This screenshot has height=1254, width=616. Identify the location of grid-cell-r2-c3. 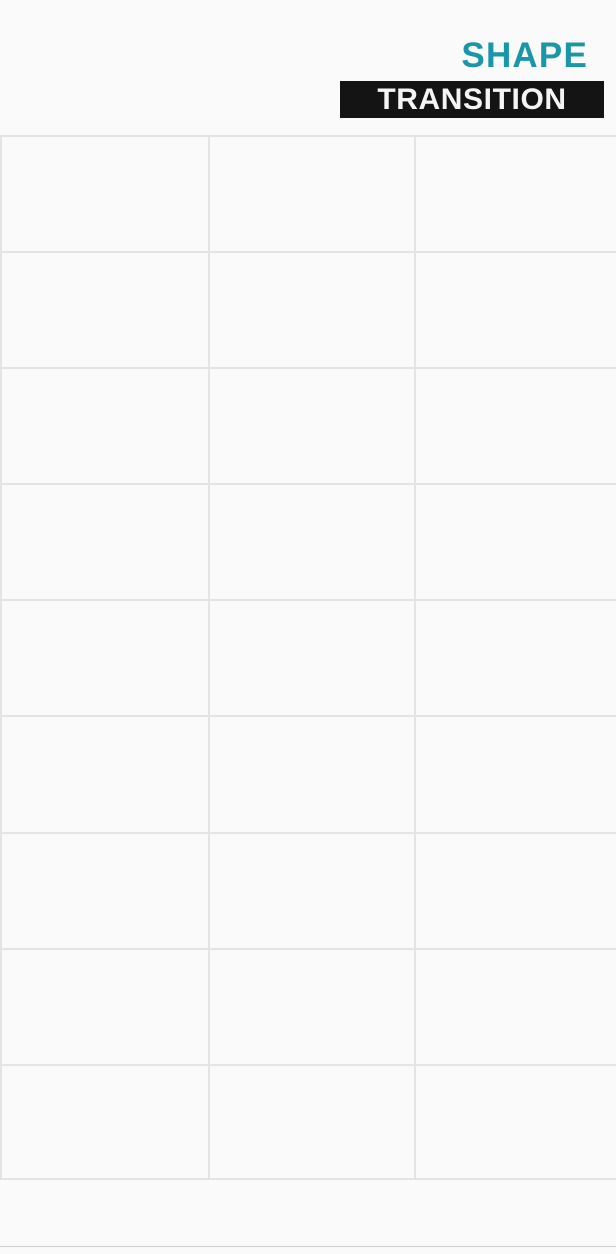
(515, 309).